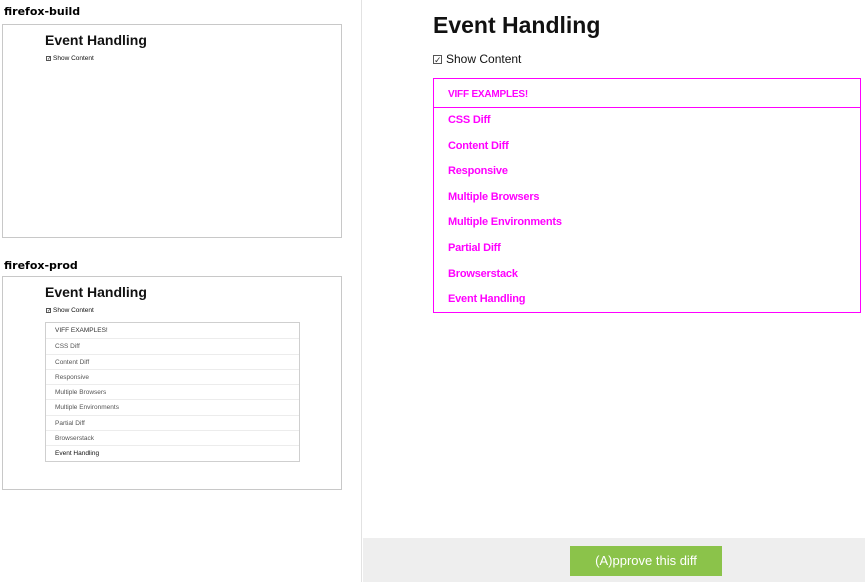 The height and width of the screenshot is (582, 865). What do you see at coordinates (42, 11) in the screenshot?
I see `env-label-build: firefox-build` at bounding box center [42, 11].